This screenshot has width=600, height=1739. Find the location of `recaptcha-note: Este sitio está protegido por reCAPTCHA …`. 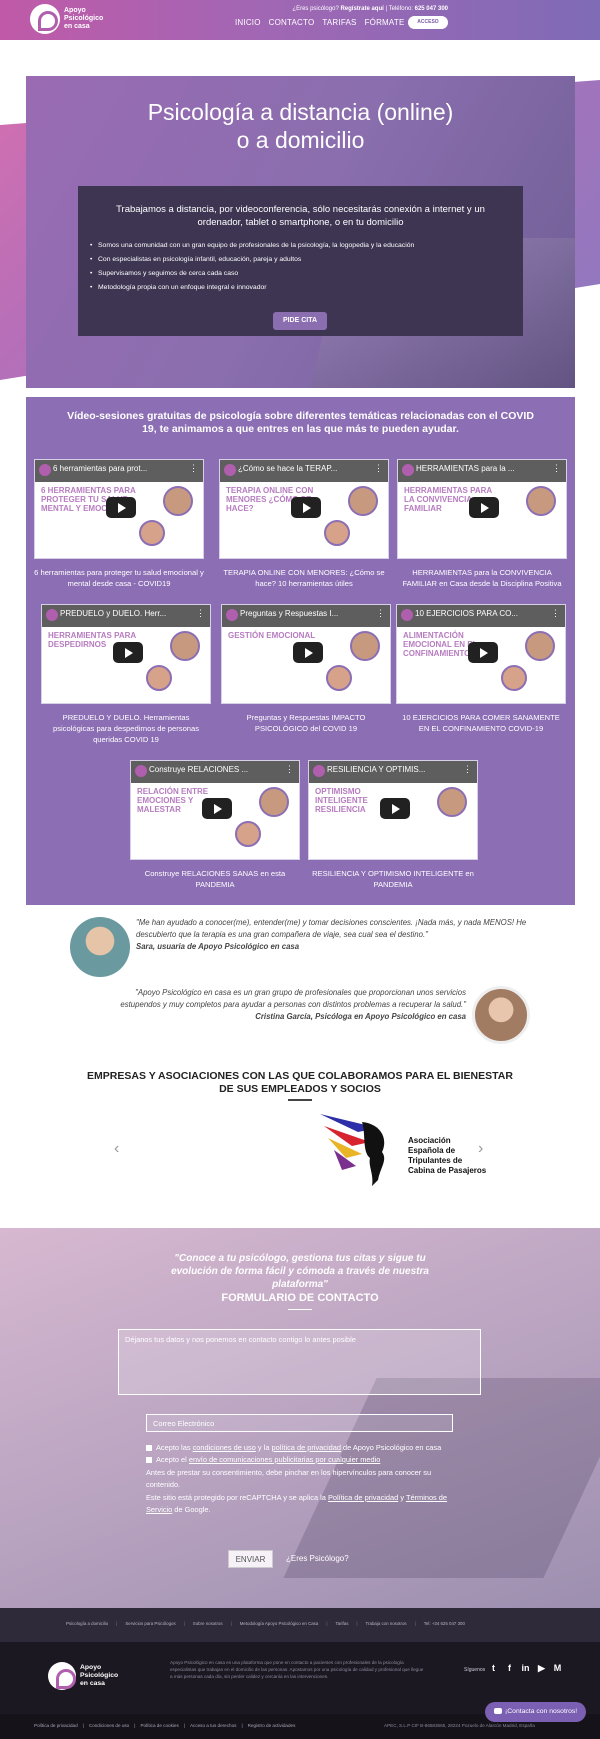

recaptcha-note: Este sitio está protegido por reCAPTCHA … is located at coordinates (297, 1503).